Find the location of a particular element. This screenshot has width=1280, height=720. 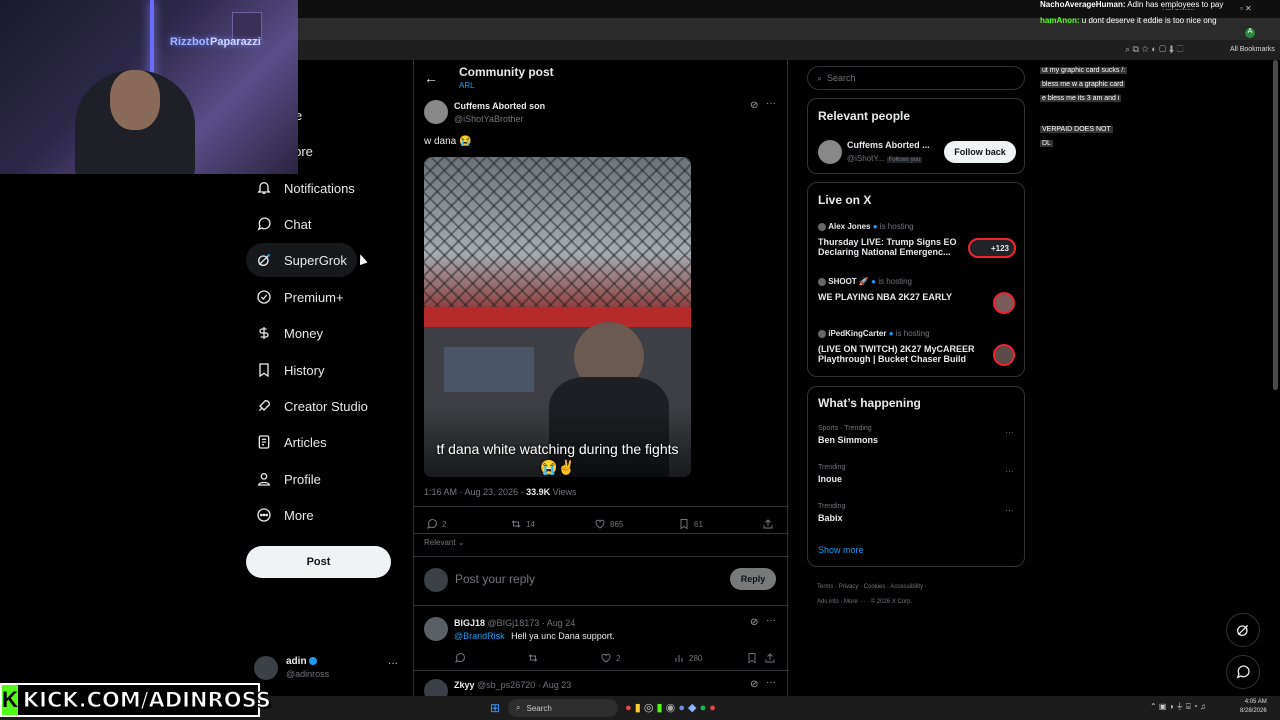

nav-chat: Chat is located at coordinates (283, 224).